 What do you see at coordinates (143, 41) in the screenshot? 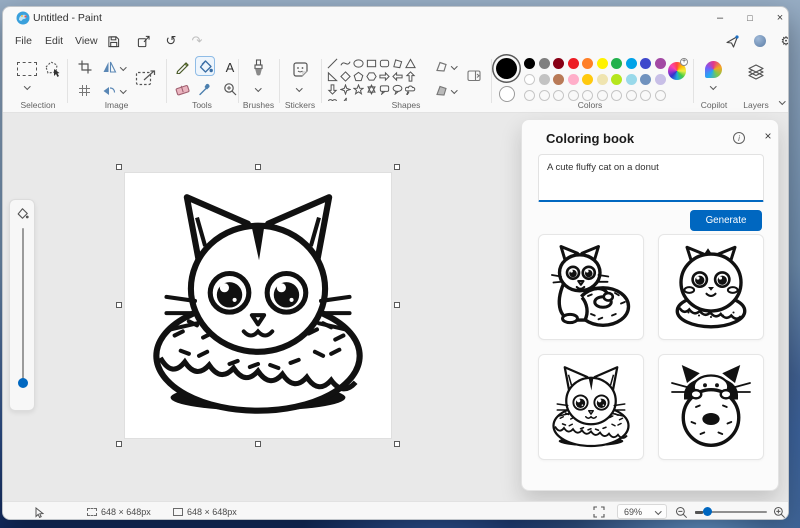
I see `share-icon` at bounding box center [143, 41].